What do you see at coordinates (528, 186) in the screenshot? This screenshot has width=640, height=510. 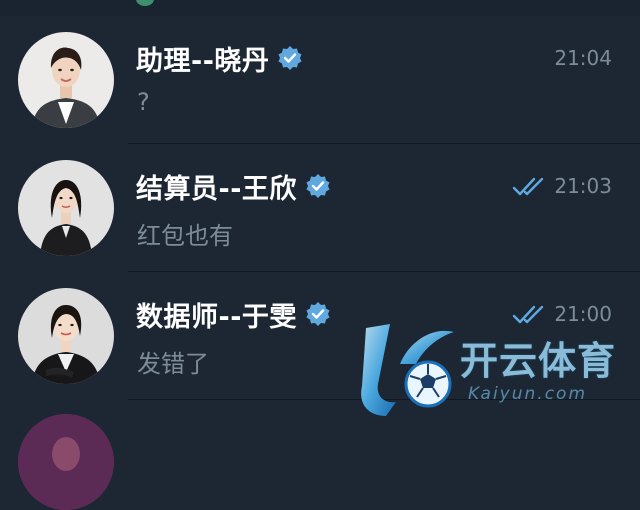 I see `read-double-check-icon` at bounding box center [528, 186].